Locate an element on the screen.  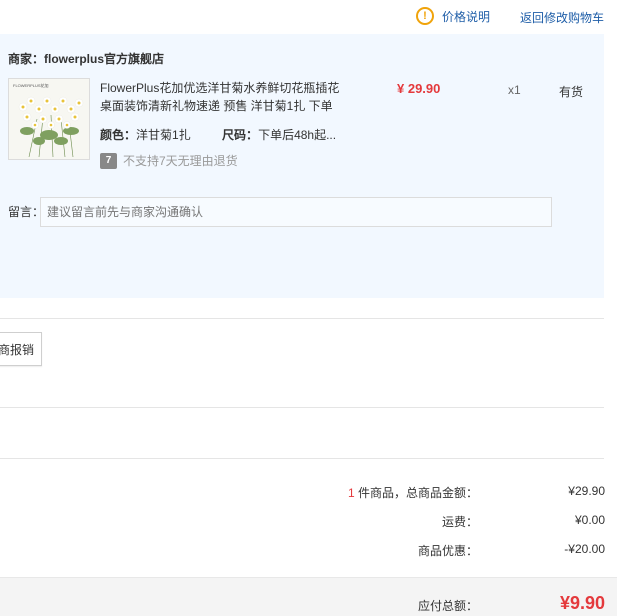
thumb-brand-text: FLOWERPLUS花加 is located at coordinates (31, 85).